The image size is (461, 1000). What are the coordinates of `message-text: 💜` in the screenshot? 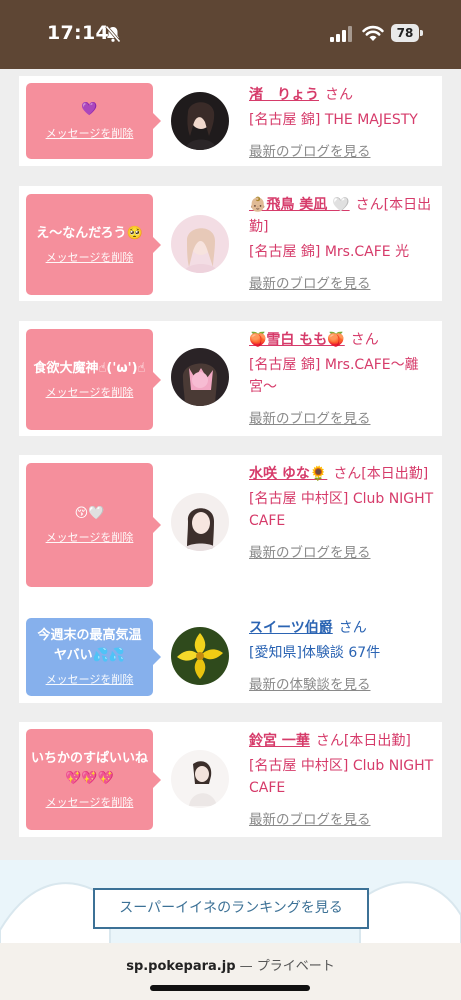 It's located at (89, 109).